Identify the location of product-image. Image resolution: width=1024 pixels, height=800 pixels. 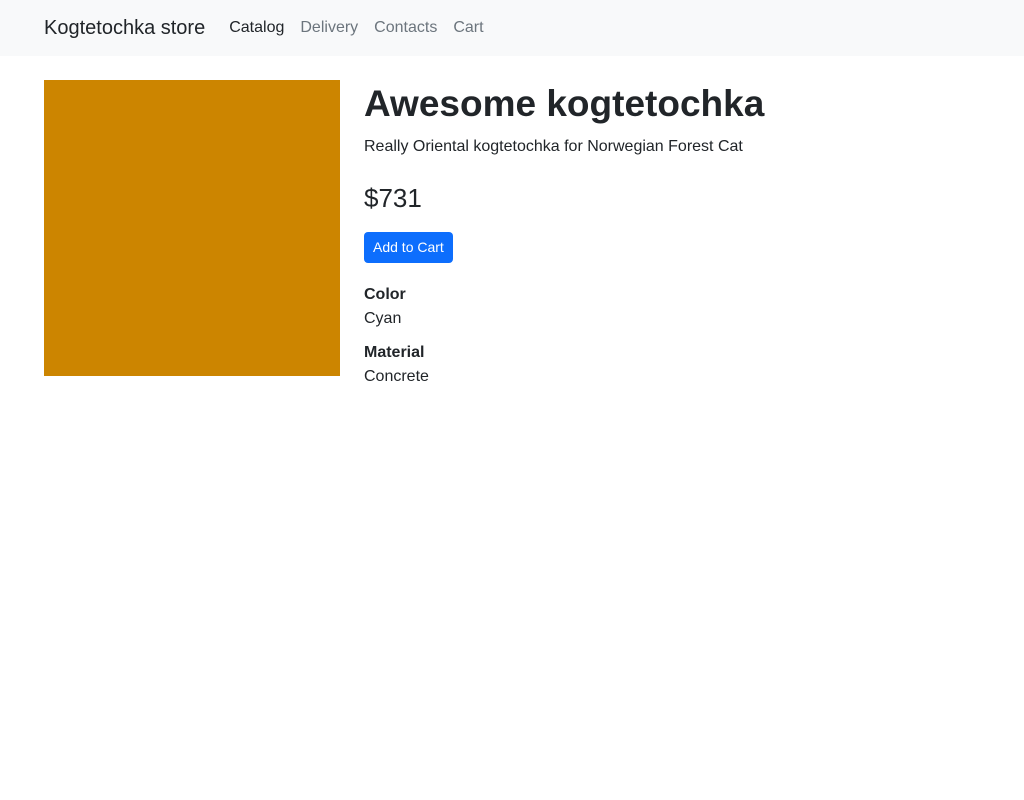
(192, 228).